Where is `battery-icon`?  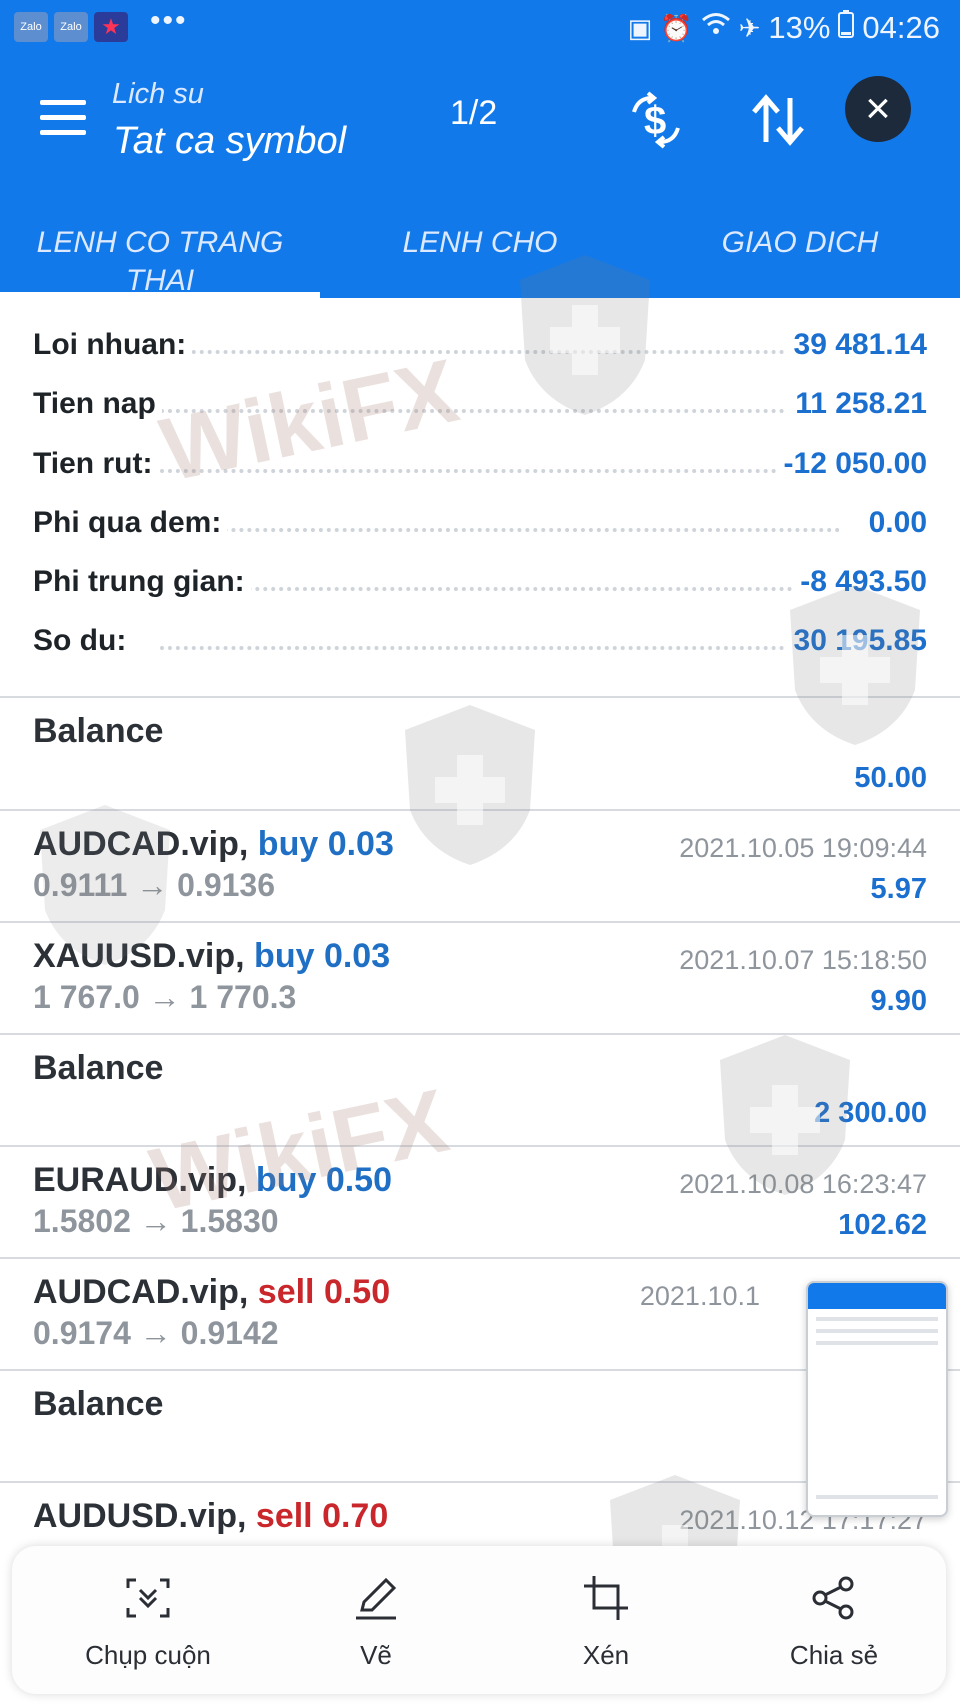
battery-icon is located at coordinates (846, 28).